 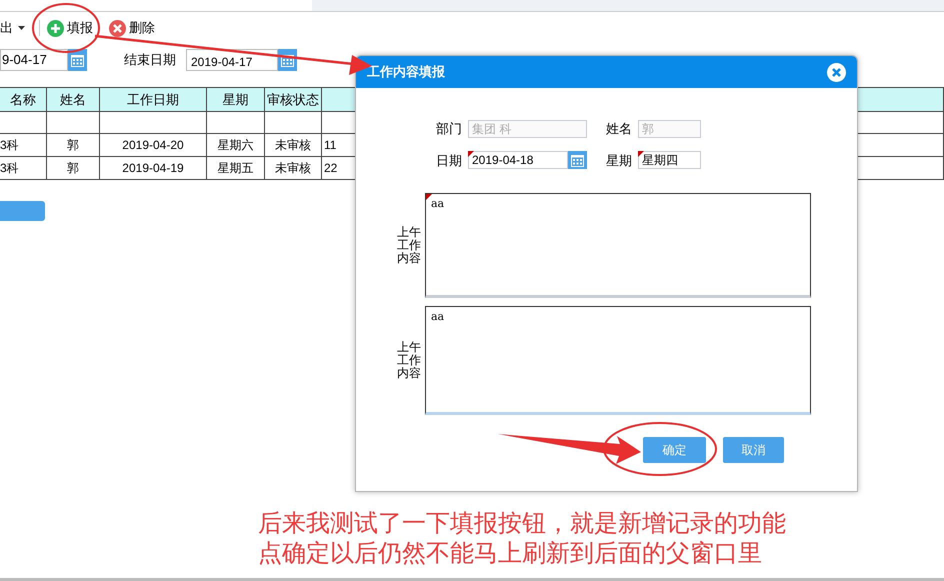 I want to click on table-cell: 2019-04-20, so click(x=153, y=145).